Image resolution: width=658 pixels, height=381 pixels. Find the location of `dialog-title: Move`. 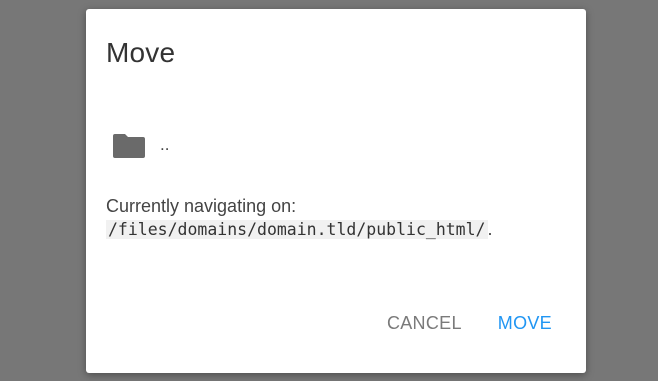

dialog-title: Move is located at coordinates (141, 52).